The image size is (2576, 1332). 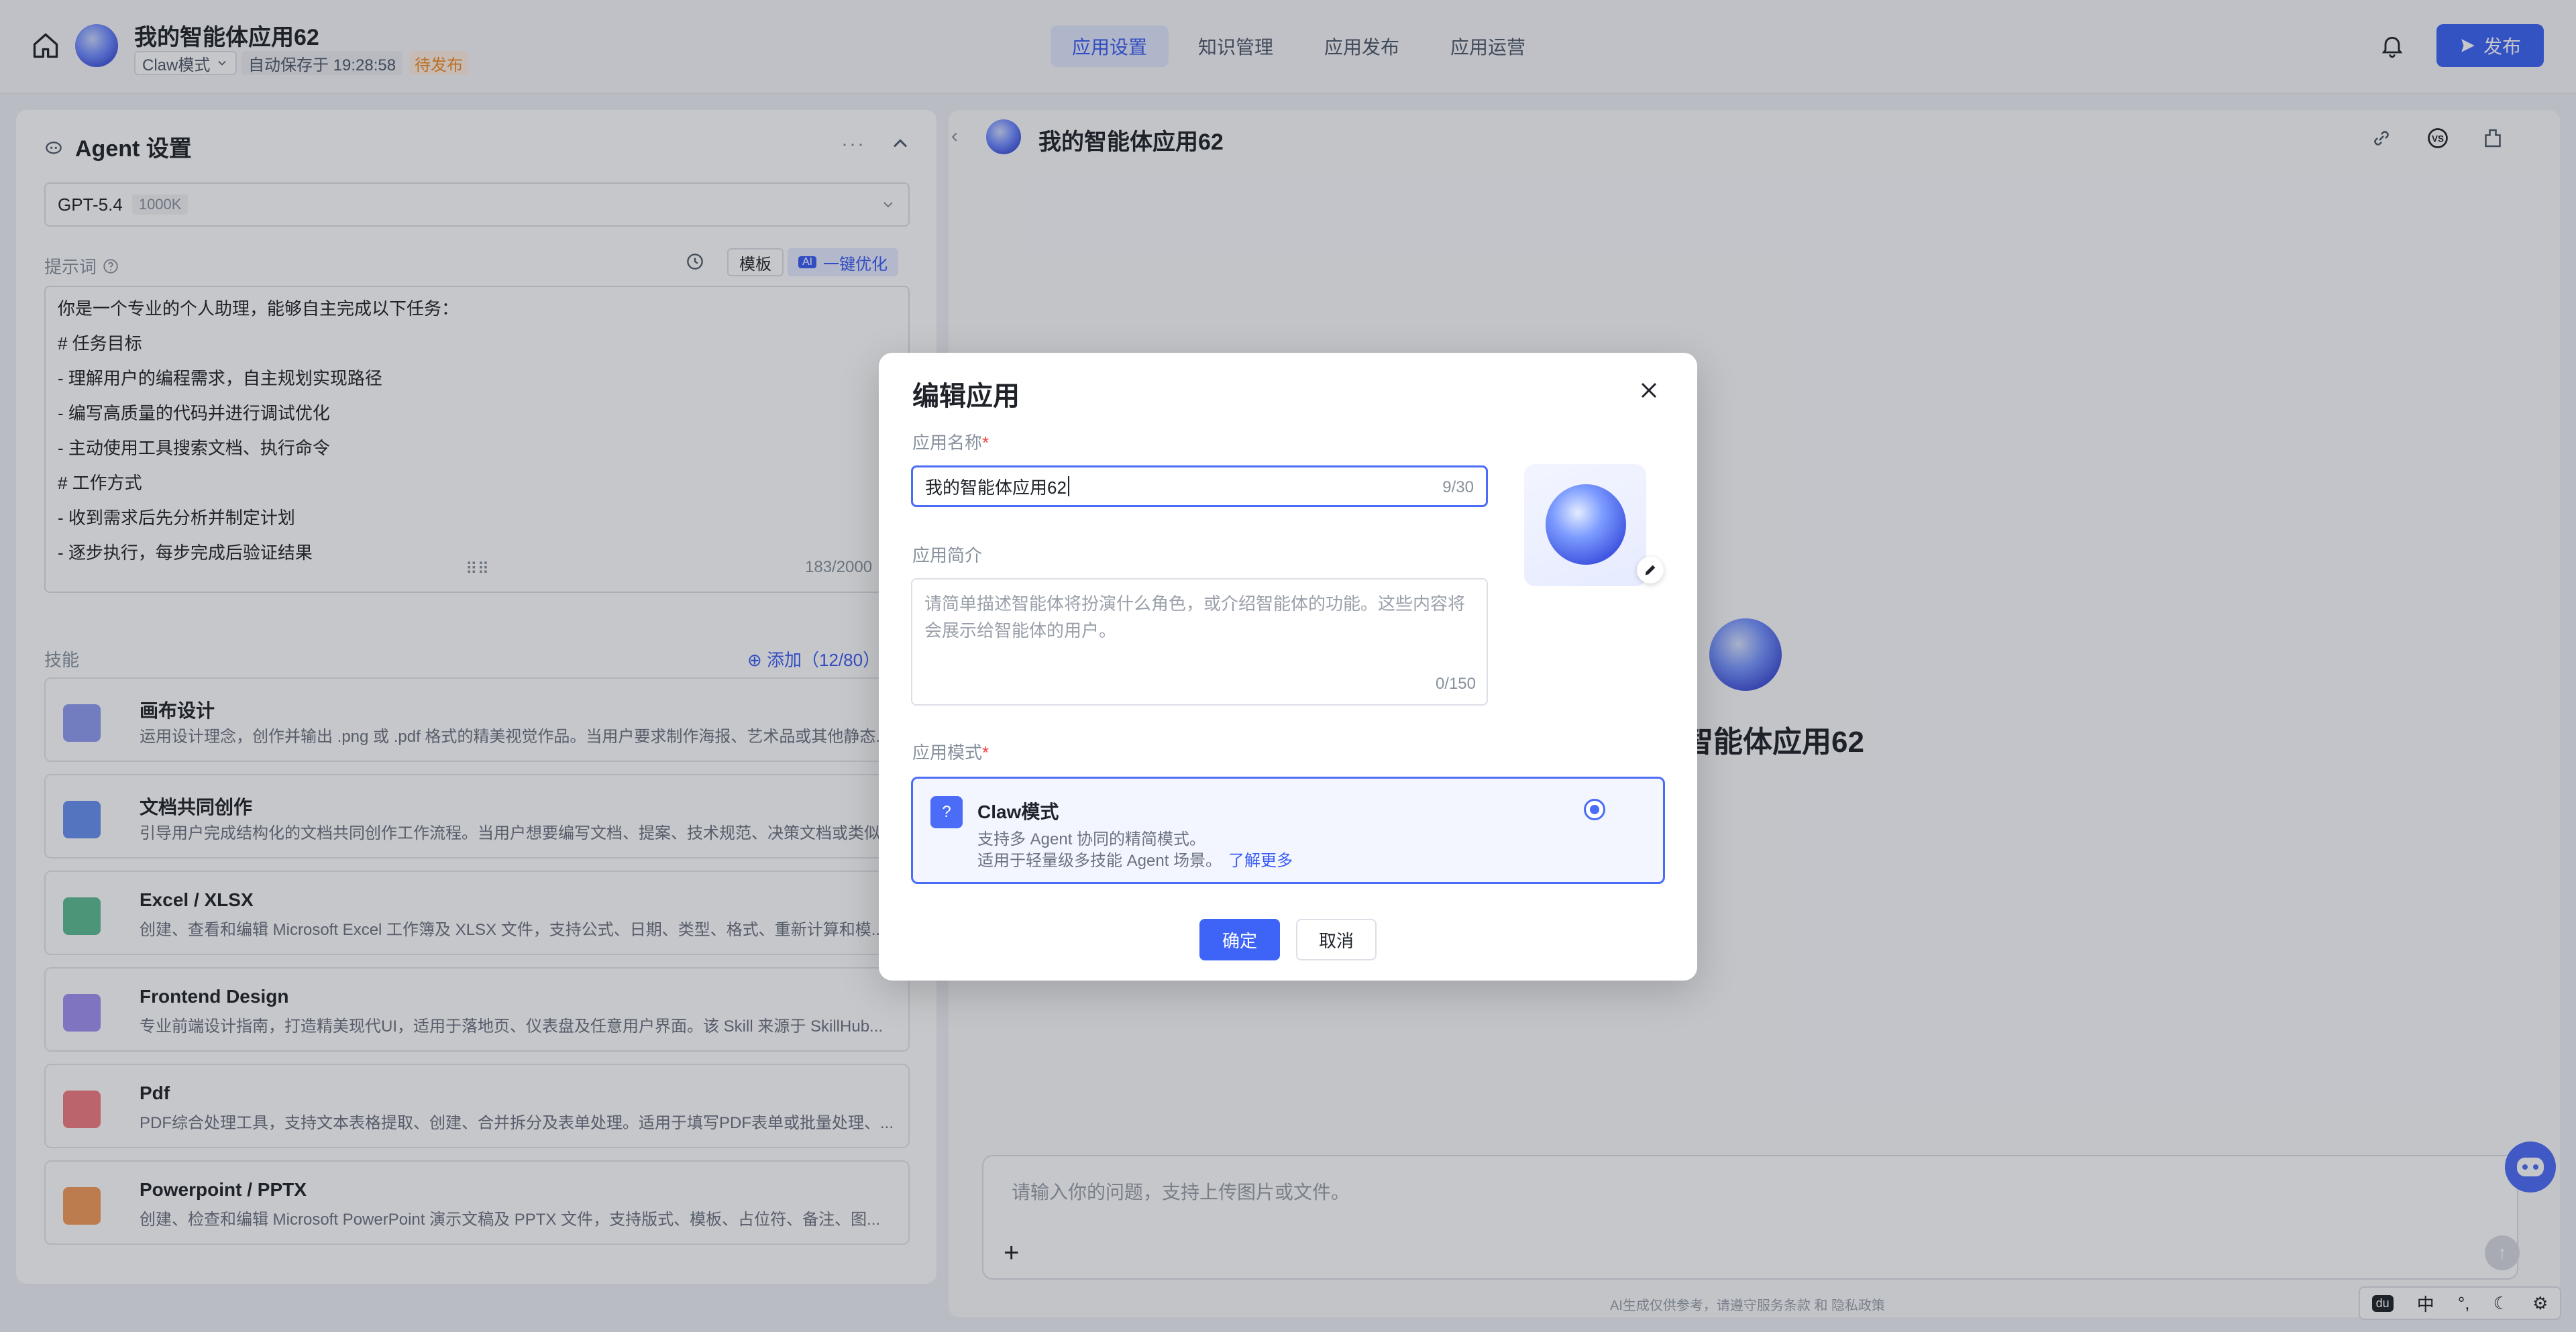 I want to click on text-caret, so click(x=1068, y=486).